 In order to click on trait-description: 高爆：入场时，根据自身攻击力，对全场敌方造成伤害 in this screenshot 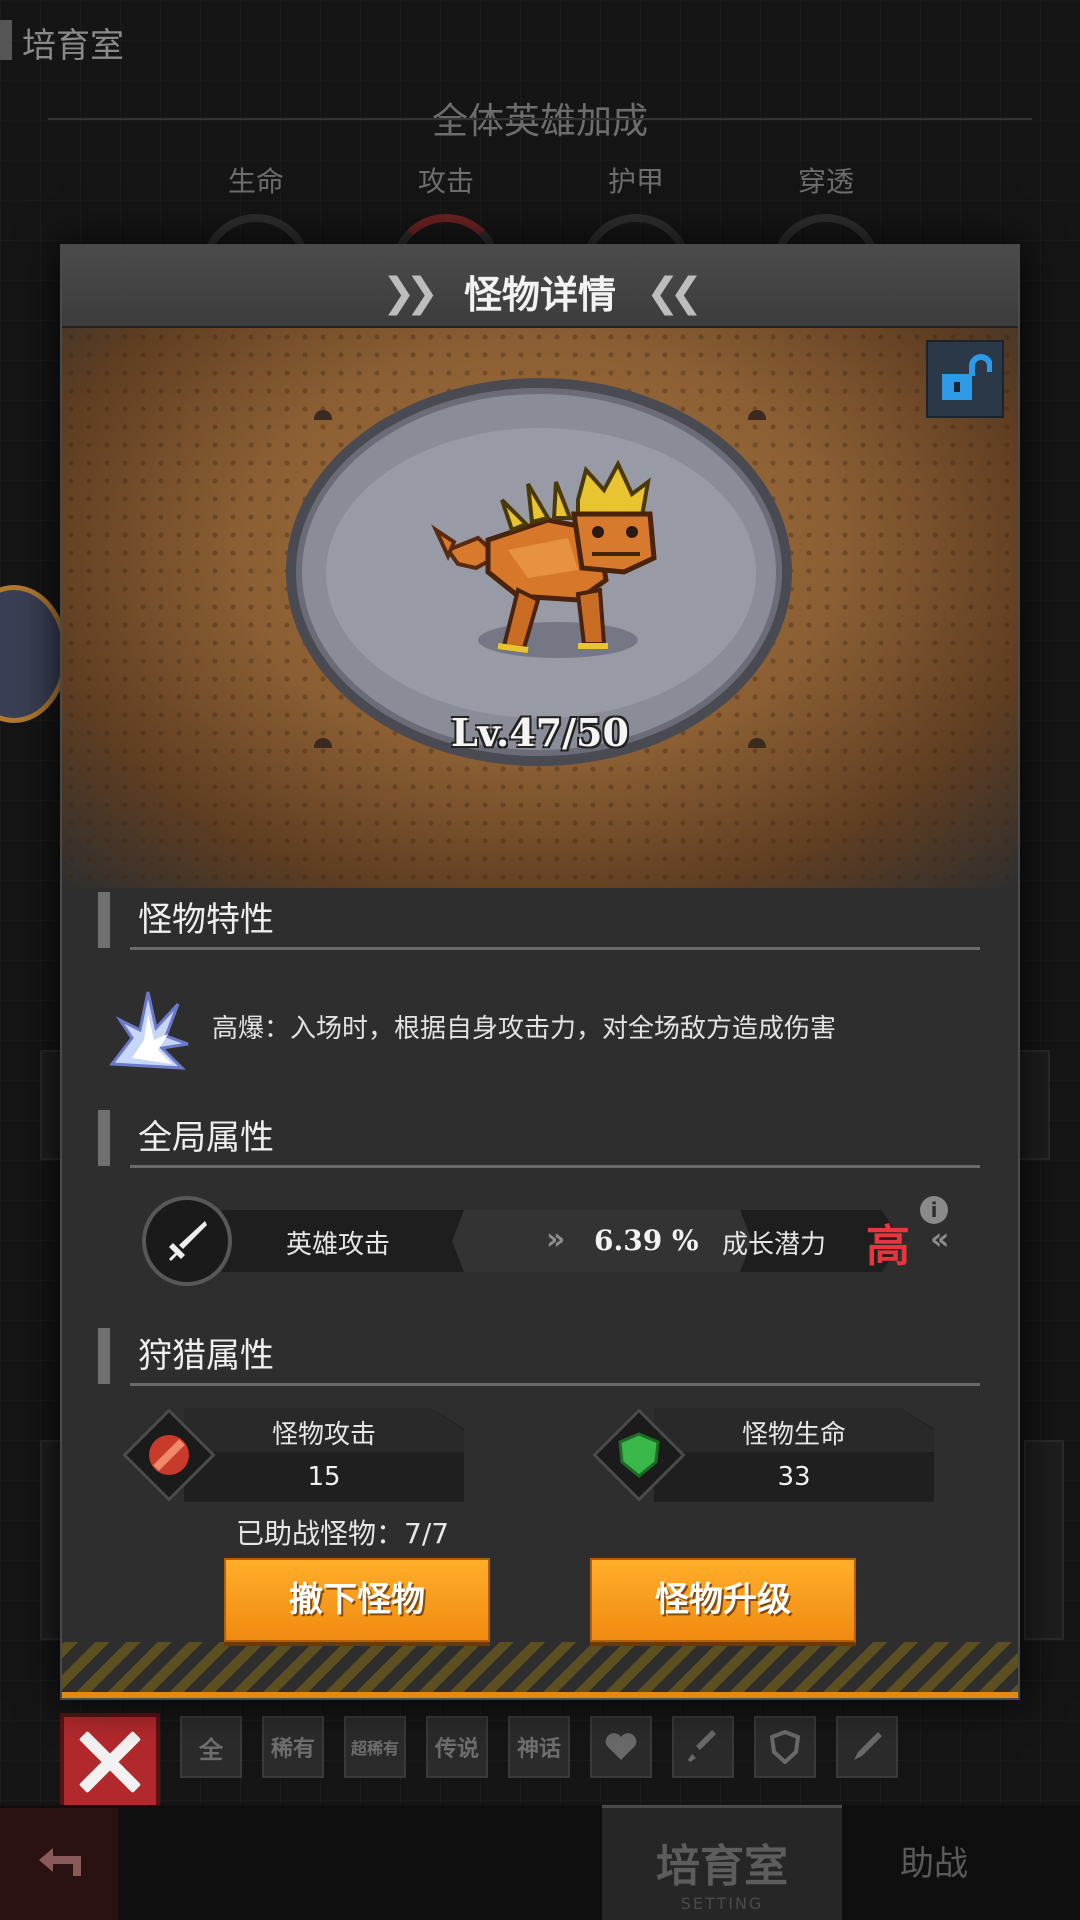, I will do `click(524, 1029)`.